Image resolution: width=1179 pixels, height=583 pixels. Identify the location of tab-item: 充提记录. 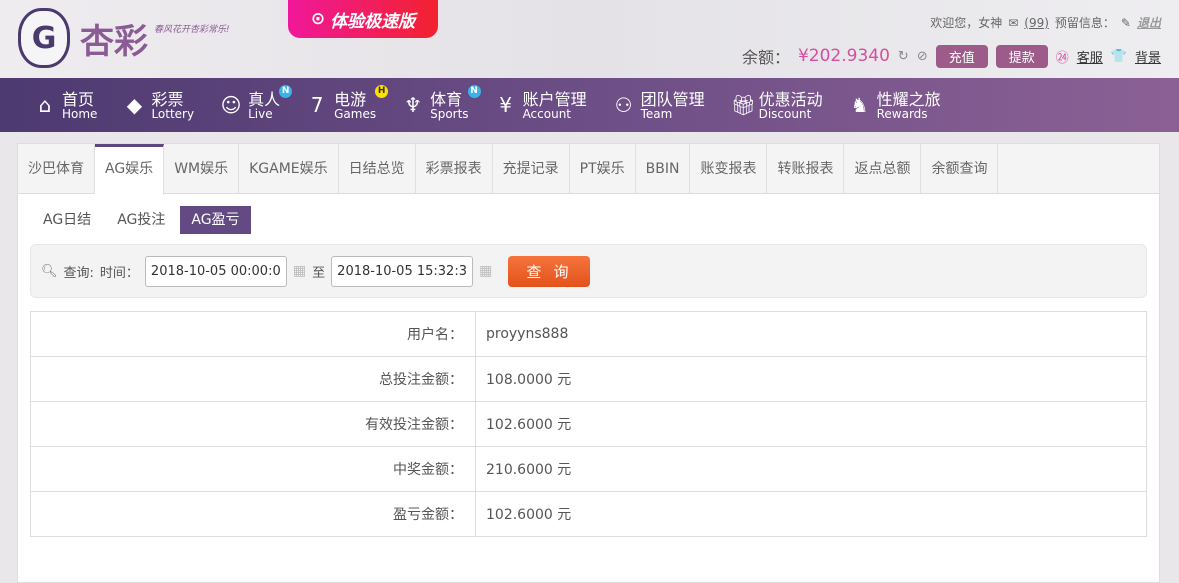
(531, 168).